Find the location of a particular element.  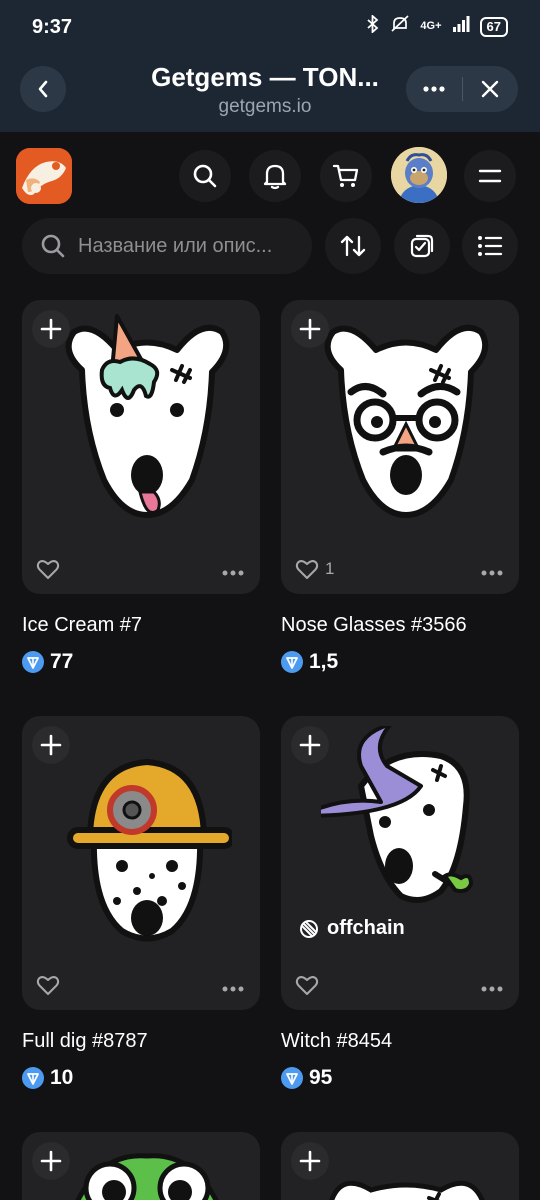

nft-card: Full dig #8787 10 is located at coordinates (141, 903).